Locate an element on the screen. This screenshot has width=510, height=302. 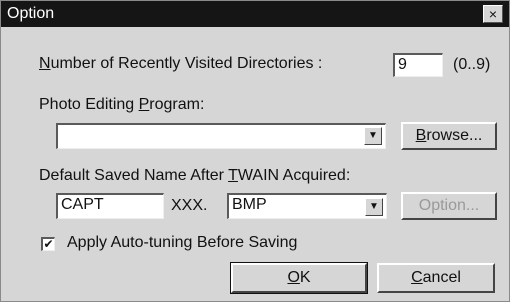
cancel-button: Cancel is located at coordinates (436, 278).